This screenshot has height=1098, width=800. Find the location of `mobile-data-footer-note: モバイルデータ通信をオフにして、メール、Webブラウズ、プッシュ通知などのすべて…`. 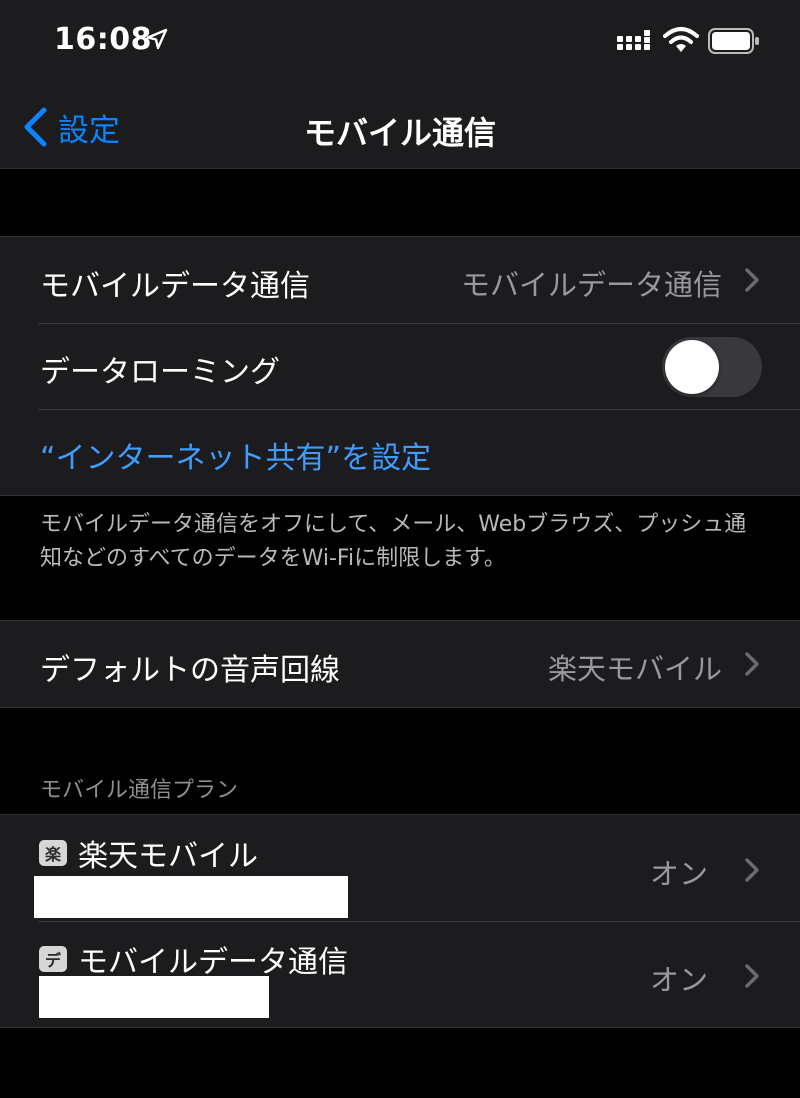

mobile-data-footer-note: モバイルデータ通信をオフにして、メール、Webブラウズ、プッシュ通知などのすべて… is located at coordinates (393, 541).